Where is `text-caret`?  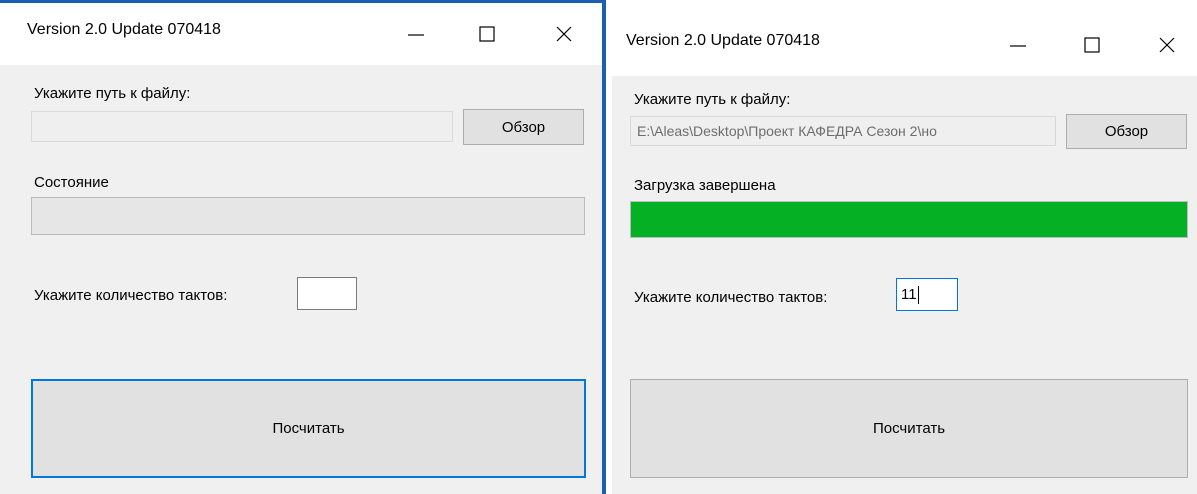
text-caret is located at coordinates (918, 294).